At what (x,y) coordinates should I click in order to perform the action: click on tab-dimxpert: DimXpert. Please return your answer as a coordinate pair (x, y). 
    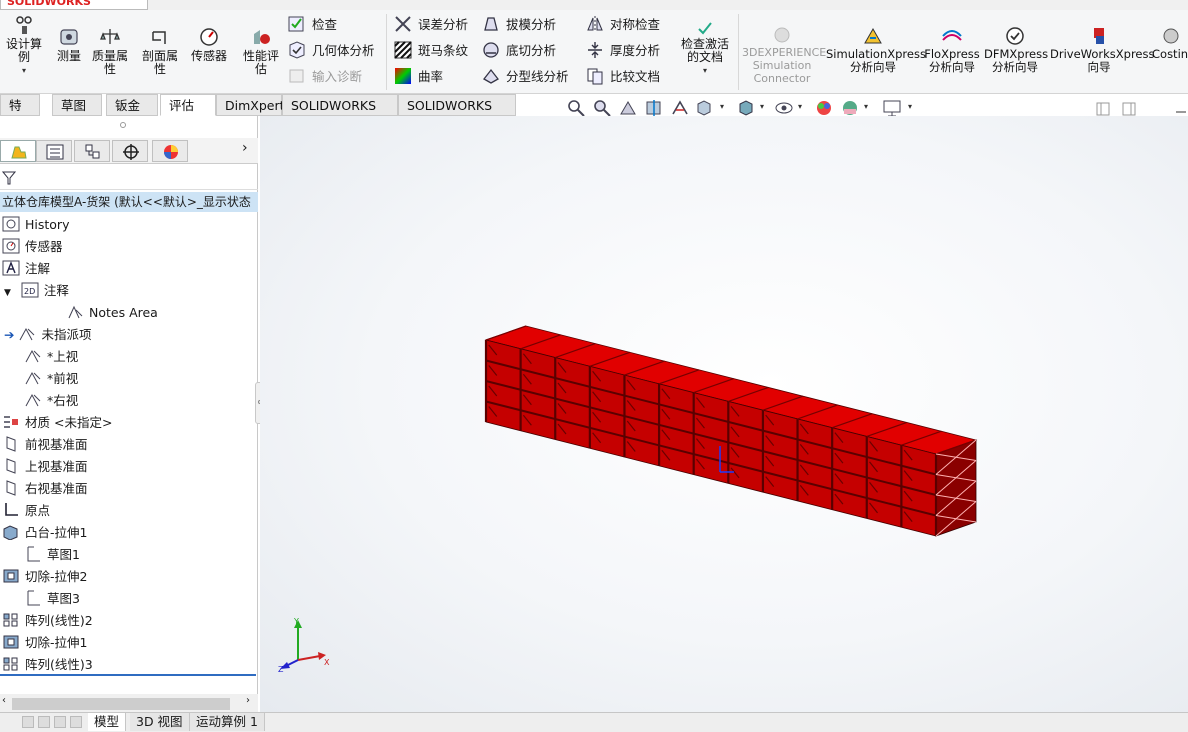
    Looking at the image, I should click on (250, 105).